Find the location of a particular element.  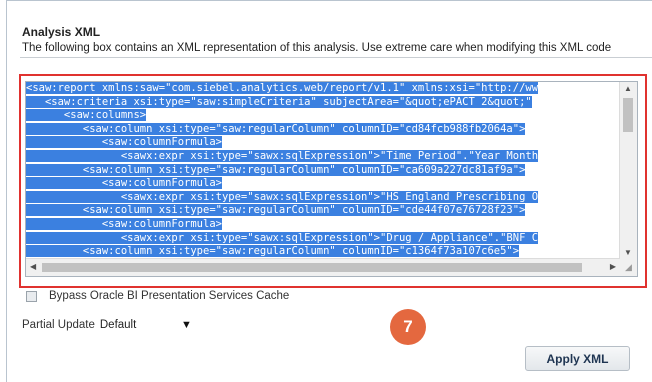

dropdown-caret-icon: ▼ is located at coordinates (186, 325).